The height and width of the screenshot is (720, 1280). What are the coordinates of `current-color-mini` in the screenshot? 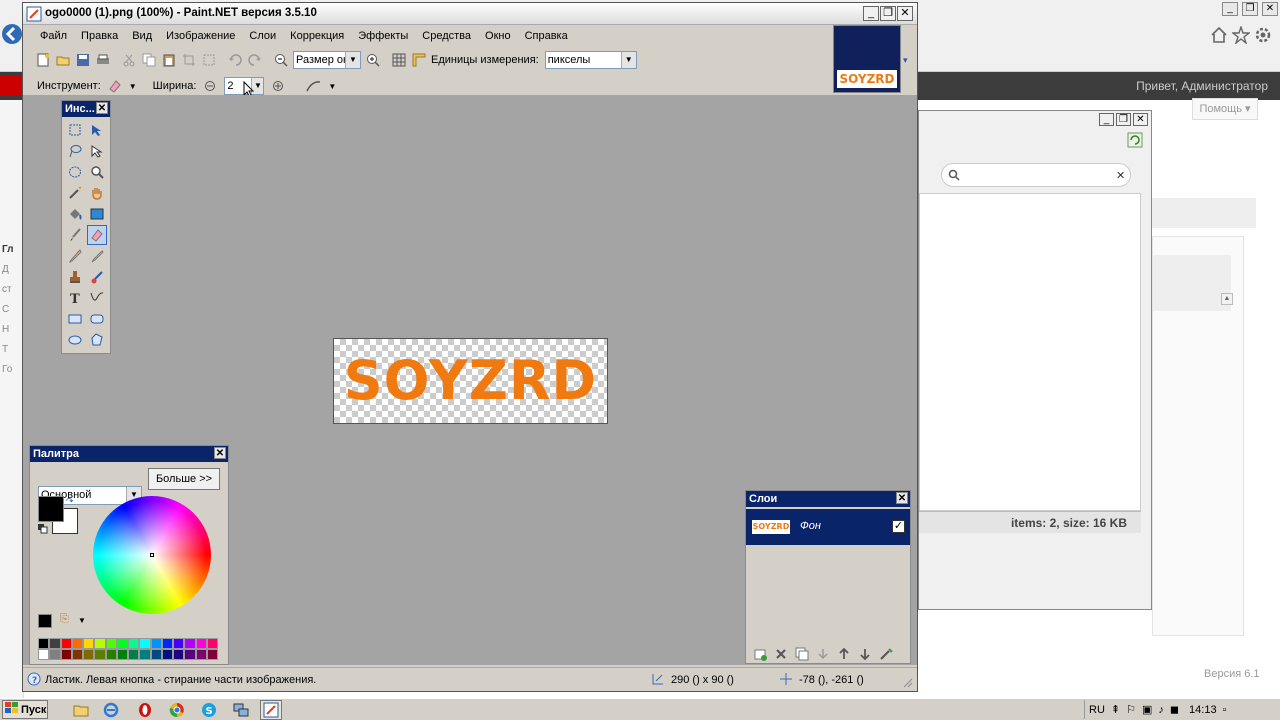 It's located at (45, 621).